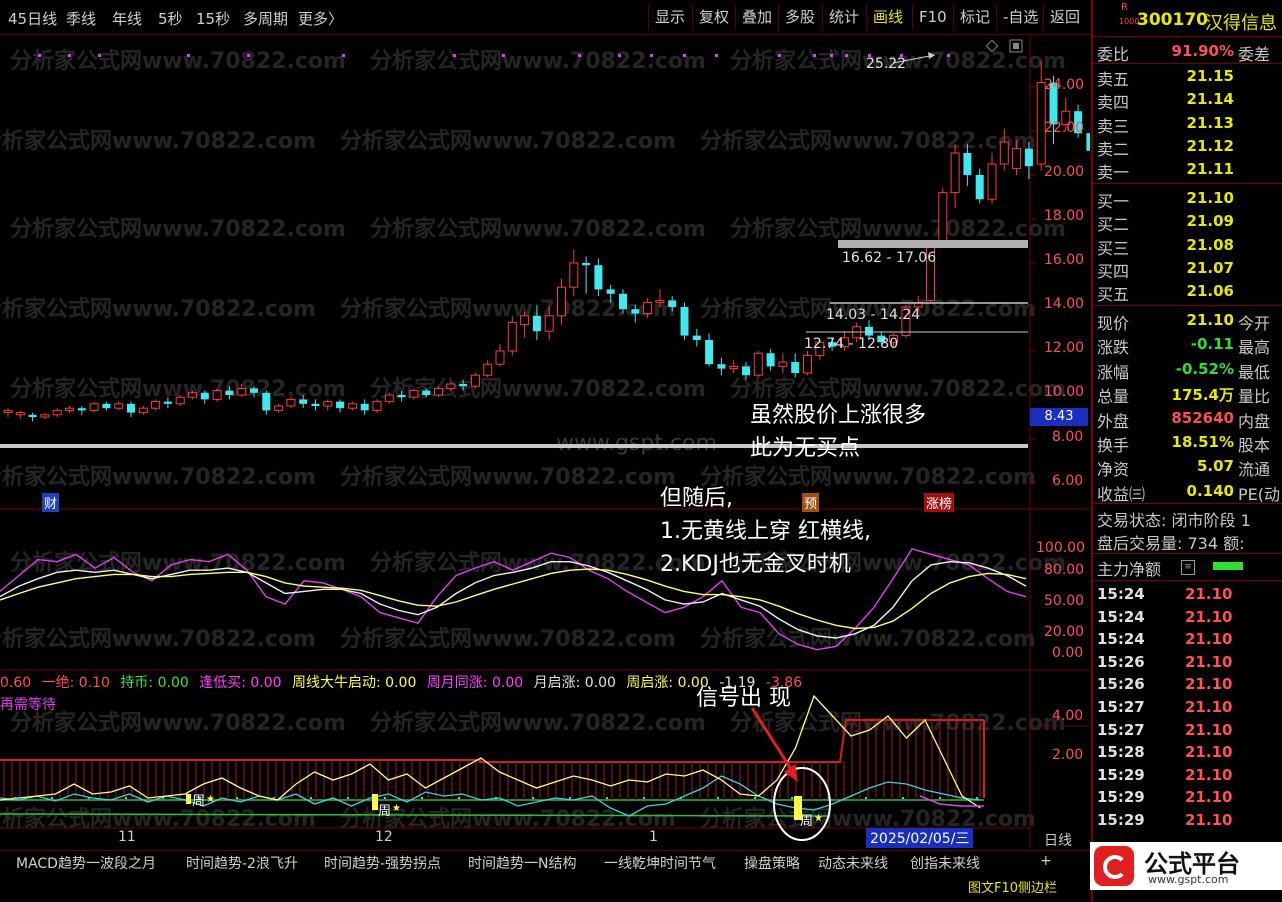 Image resolution: width=1282 pixels, height=902 pixels. What do you see at coordinates (660, 863) in the screenshot?
I see `tab-formula: 一线乾坤时间节气` at bounding box center [660, 863].